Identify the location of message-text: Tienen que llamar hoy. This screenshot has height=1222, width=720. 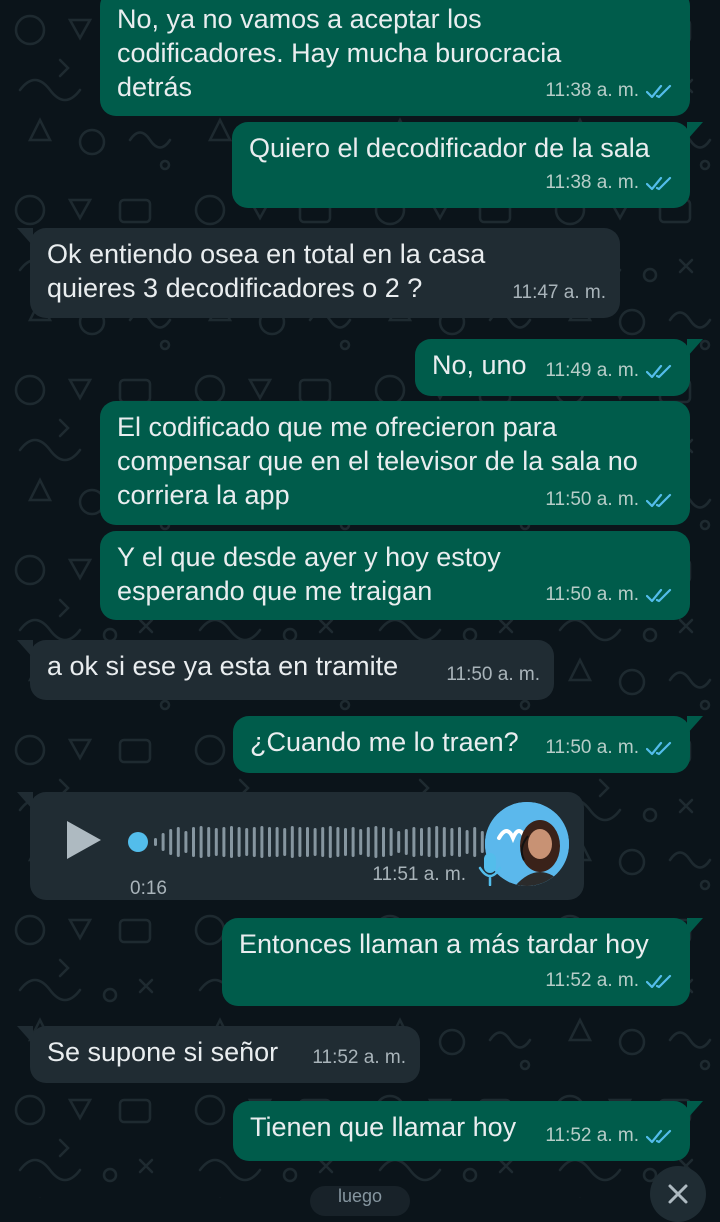
(383, 1127).